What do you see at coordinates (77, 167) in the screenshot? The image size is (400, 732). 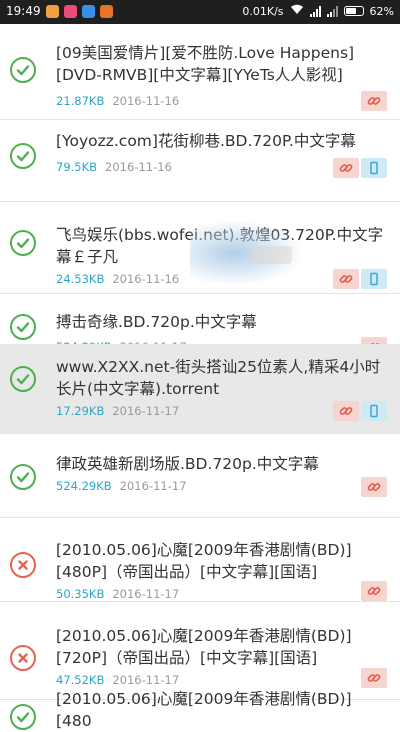 I see `item-size: 79.5KB` at bounding box center [77, 167].